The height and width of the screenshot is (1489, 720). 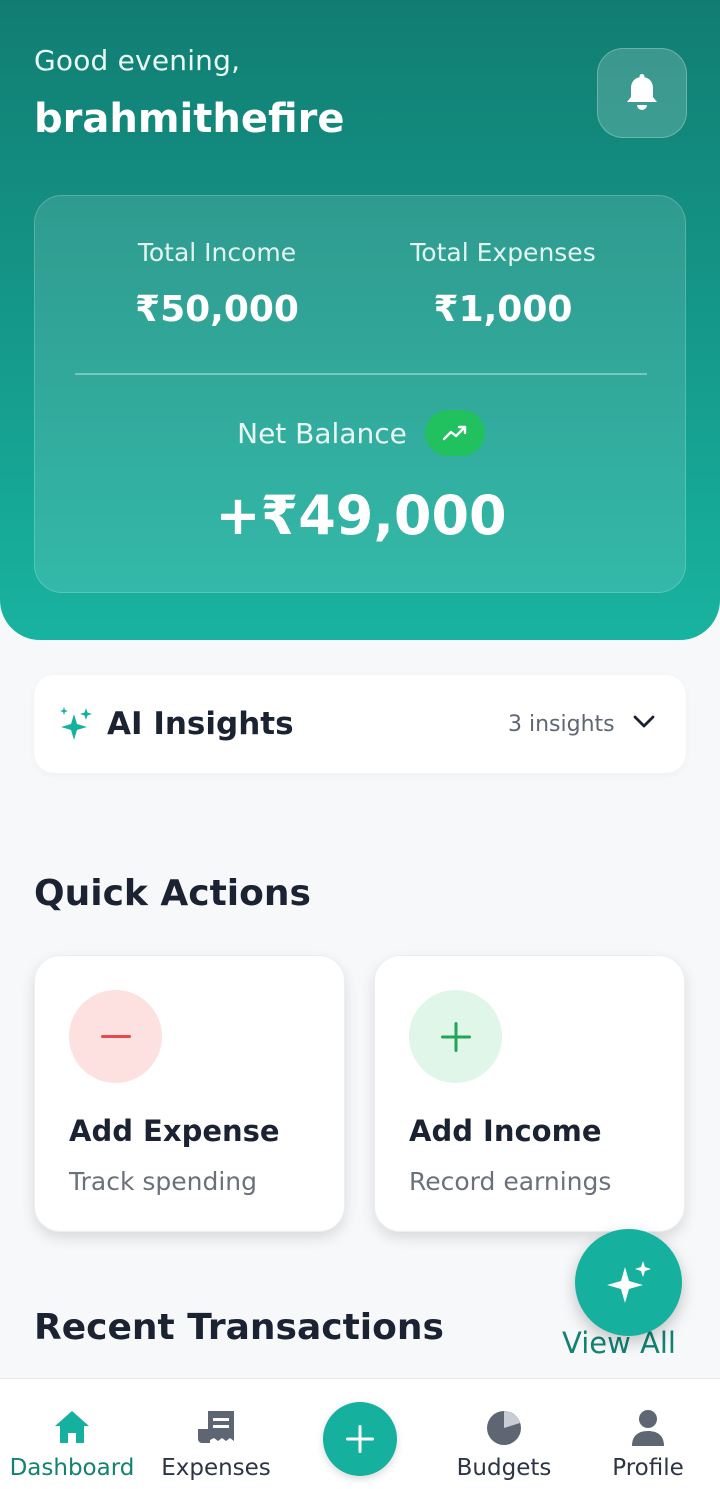 What do you see at coordinates (172, 893) in the screenshot?
I see `quick-actions-title: Quick Actions` at bounding box center [172, 893].